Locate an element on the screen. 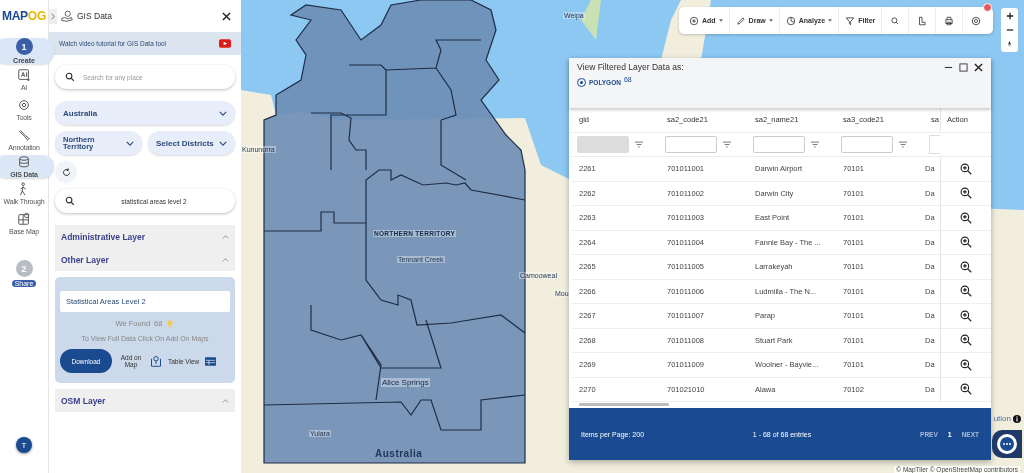  maximize-icon is located at coordinates (963, 67).